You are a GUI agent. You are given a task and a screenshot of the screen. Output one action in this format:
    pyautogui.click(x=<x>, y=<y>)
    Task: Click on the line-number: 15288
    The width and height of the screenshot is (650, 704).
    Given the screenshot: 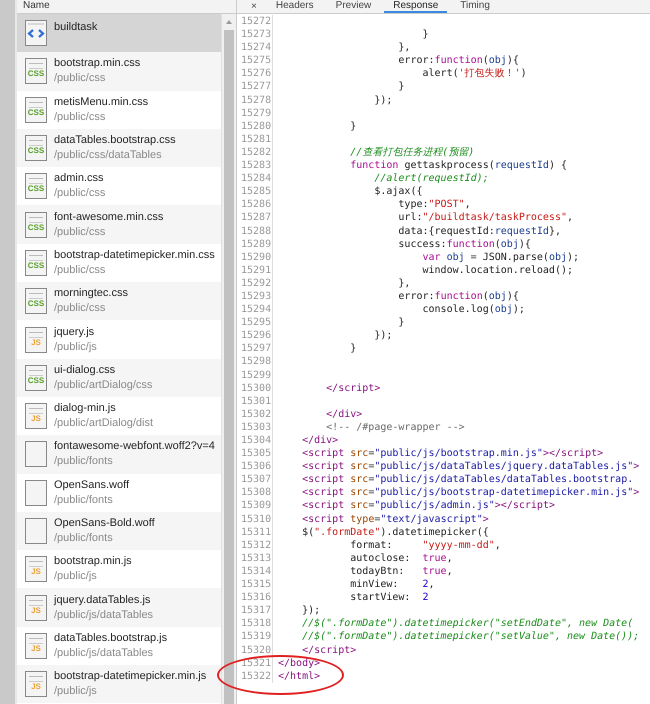 What is the action you would take?
    pyautogui.click(x=255, y=231)
    